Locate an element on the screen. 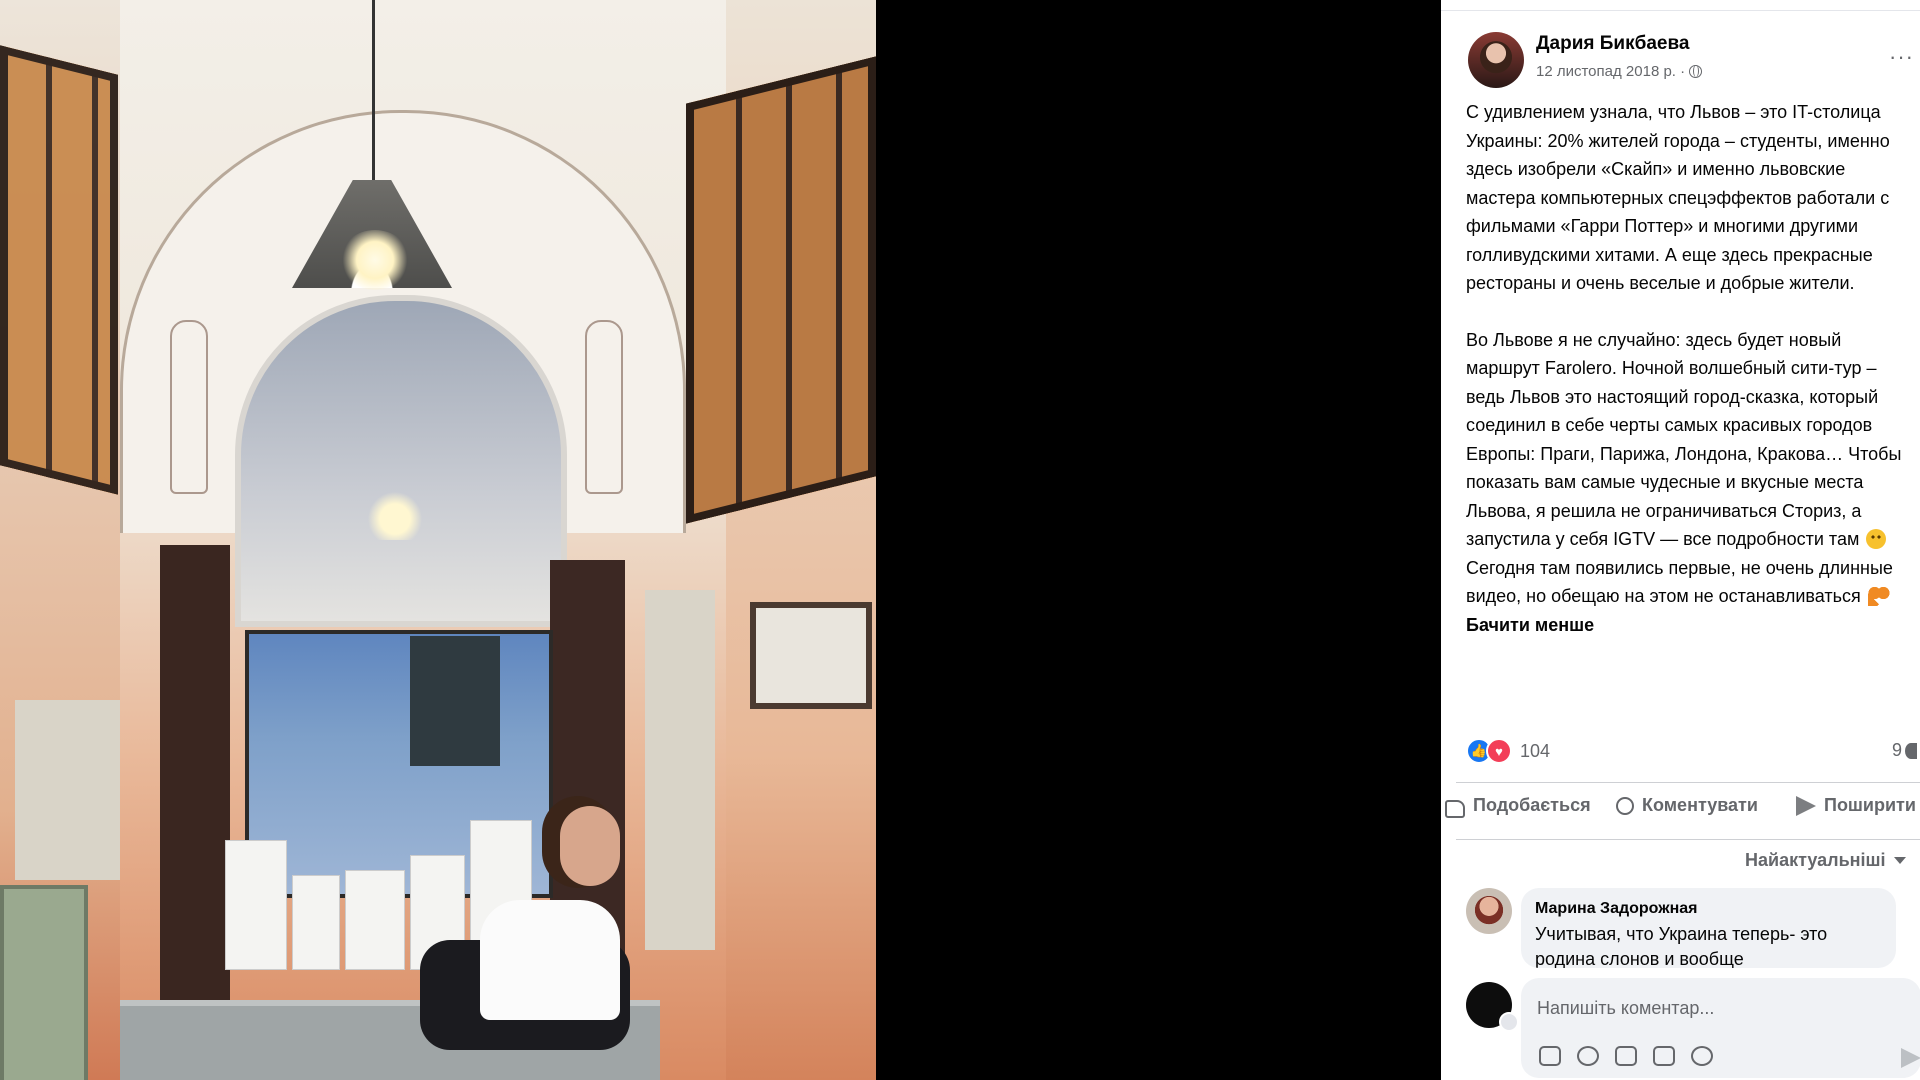 This screenshot has height=1080, width=1920. more-options-button: ··· is located at coordinates (1901, 57).